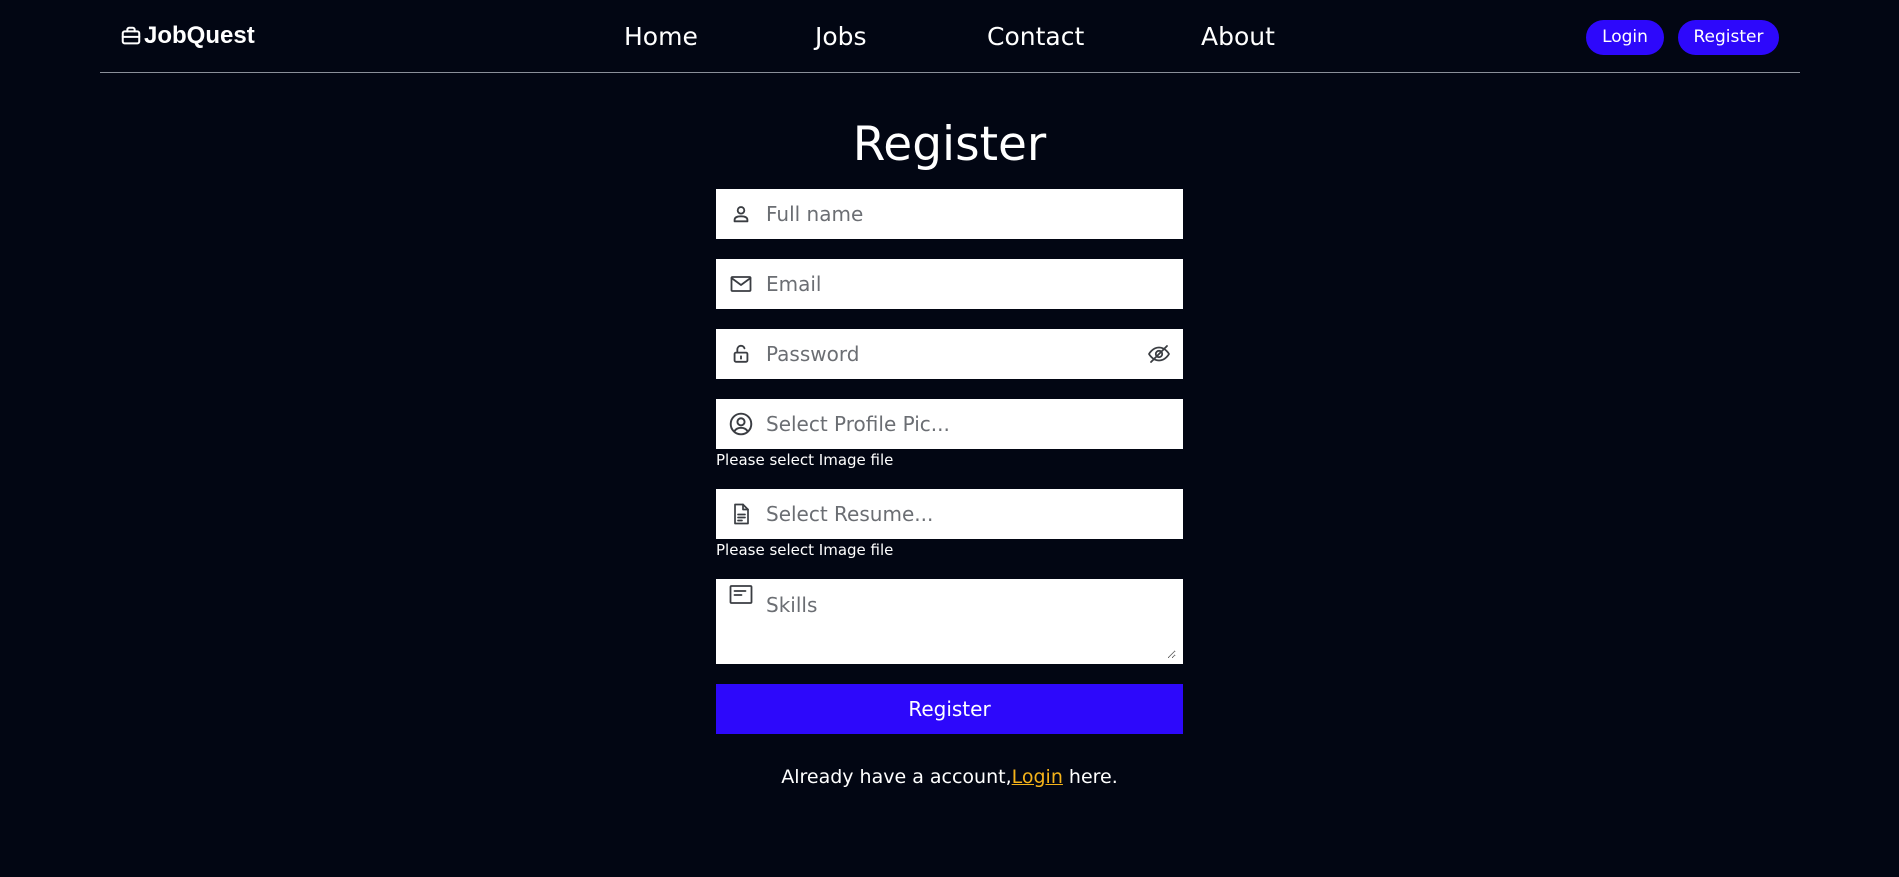 The height and width of the screenshot is (877, 1899). Describe the element at coordinates (741, 214) in the screenshot. I see `user-icon` at that location.